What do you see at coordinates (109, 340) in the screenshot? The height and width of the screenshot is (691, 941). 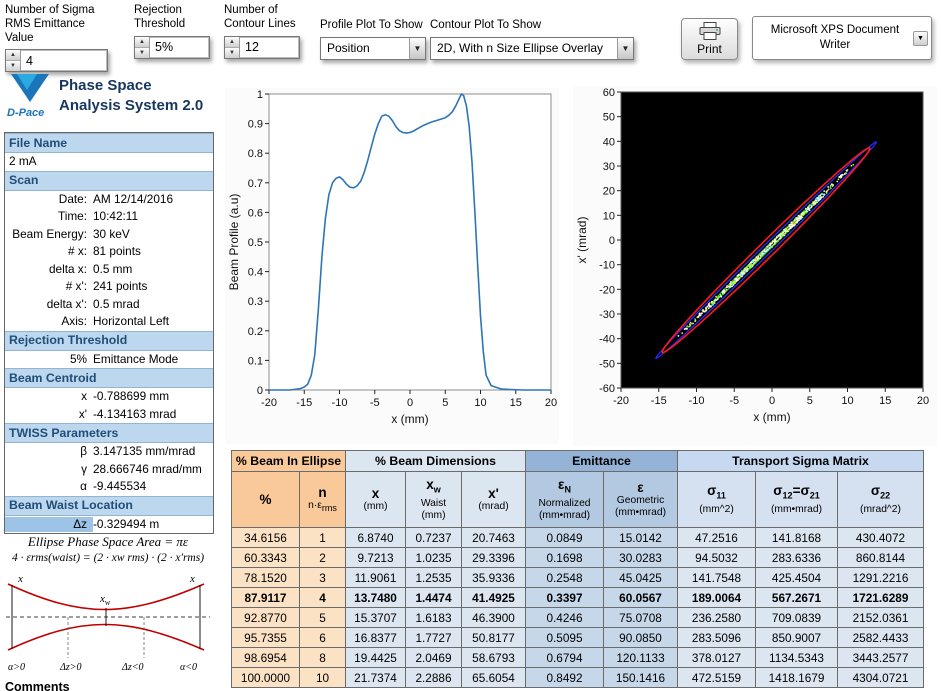 I see `section-header-rejection: Rejection Threshold` at bounding box center [109, 340].